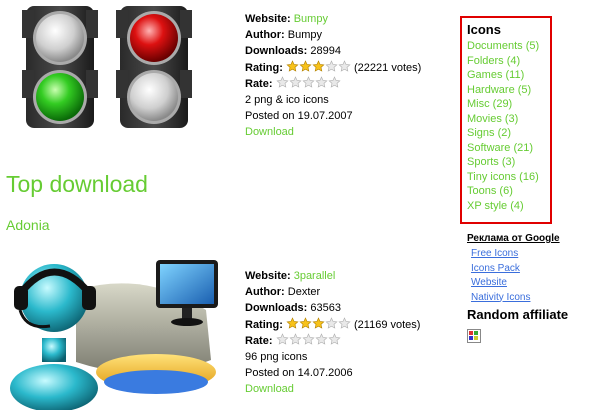 The height and width of the screenshot is (416, 600). Describe the element at coordinates (299, 373) in the screenshot. I see `item2-posted: Posted on 14.07.2006` at that location.